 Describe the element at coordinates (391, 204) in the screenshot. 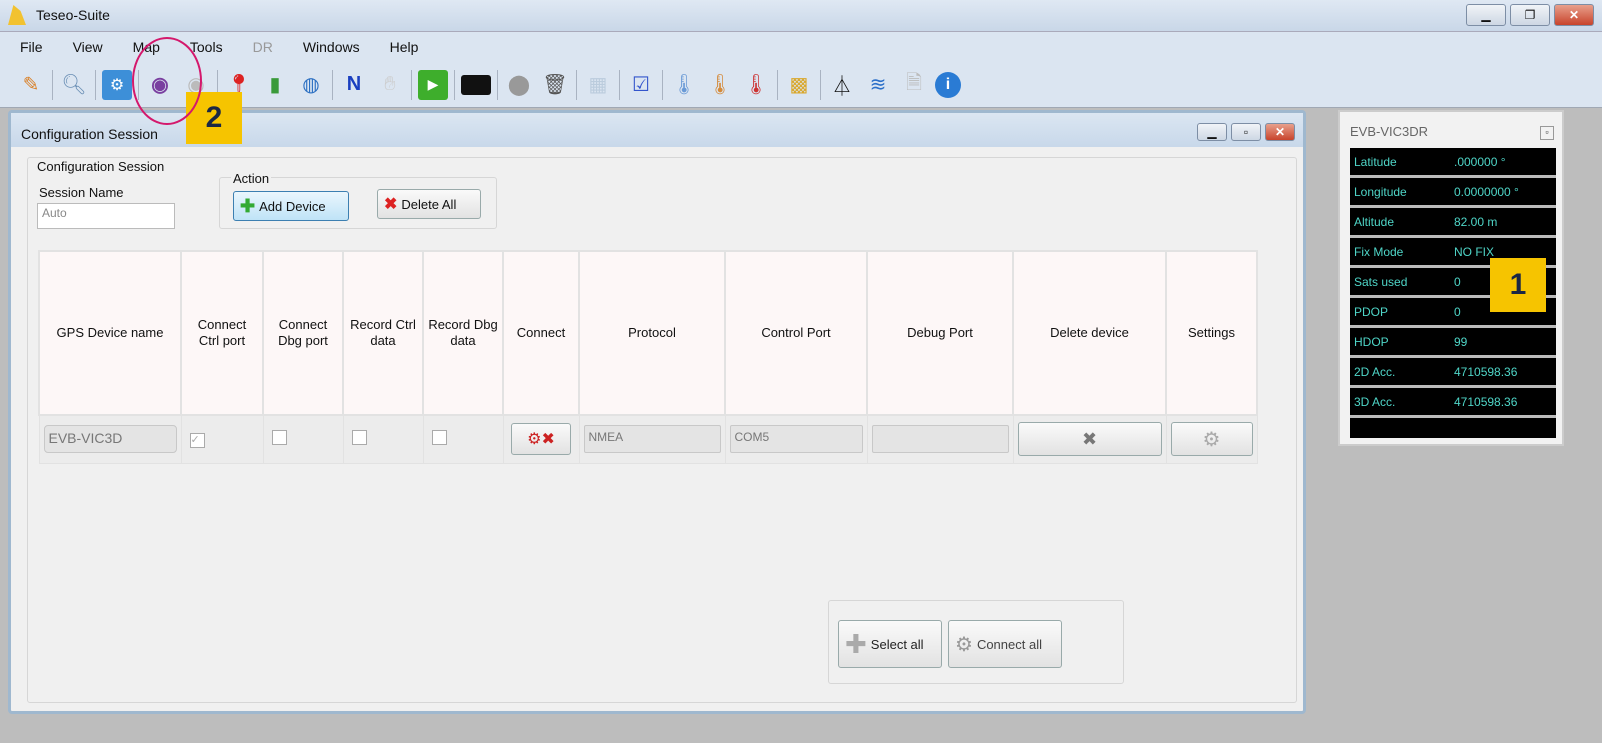

I see `delete-icon: ✖` at that location.